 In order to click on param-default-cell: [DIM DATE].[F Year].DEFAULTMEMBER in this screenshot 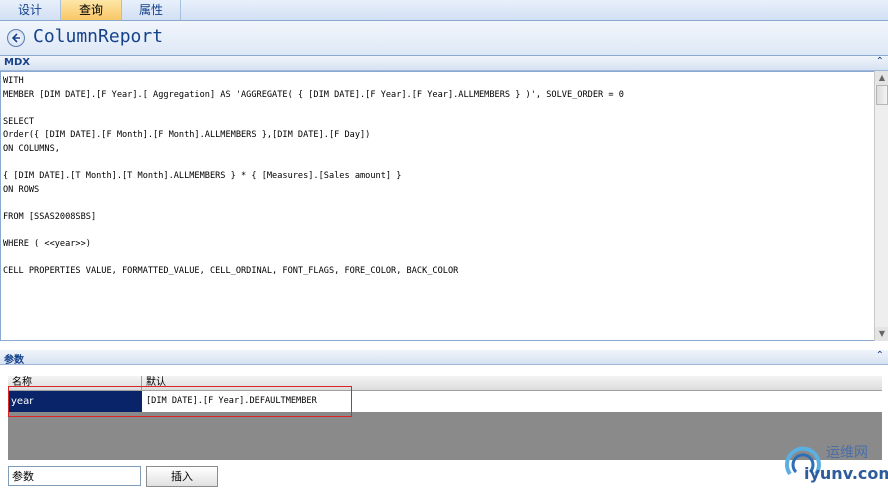, I will do `click(512, 401)`.